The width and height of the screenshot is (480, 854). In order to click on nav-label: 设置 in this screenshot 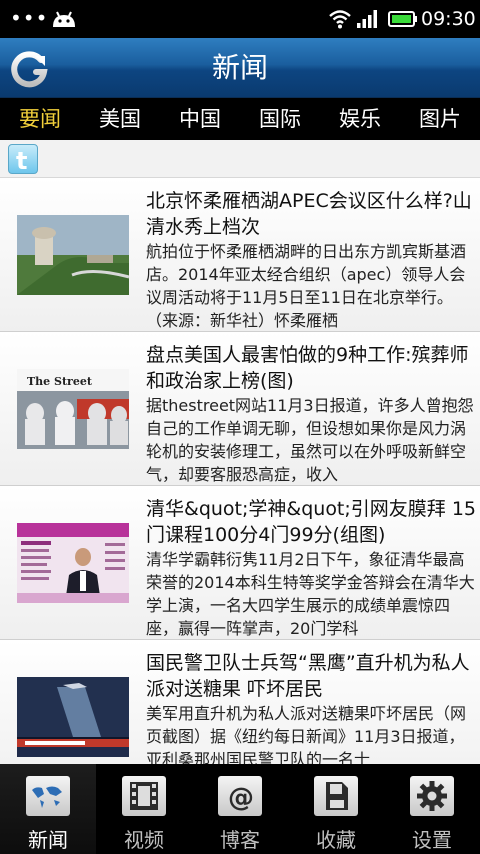, I will do `click(432, 840)`.